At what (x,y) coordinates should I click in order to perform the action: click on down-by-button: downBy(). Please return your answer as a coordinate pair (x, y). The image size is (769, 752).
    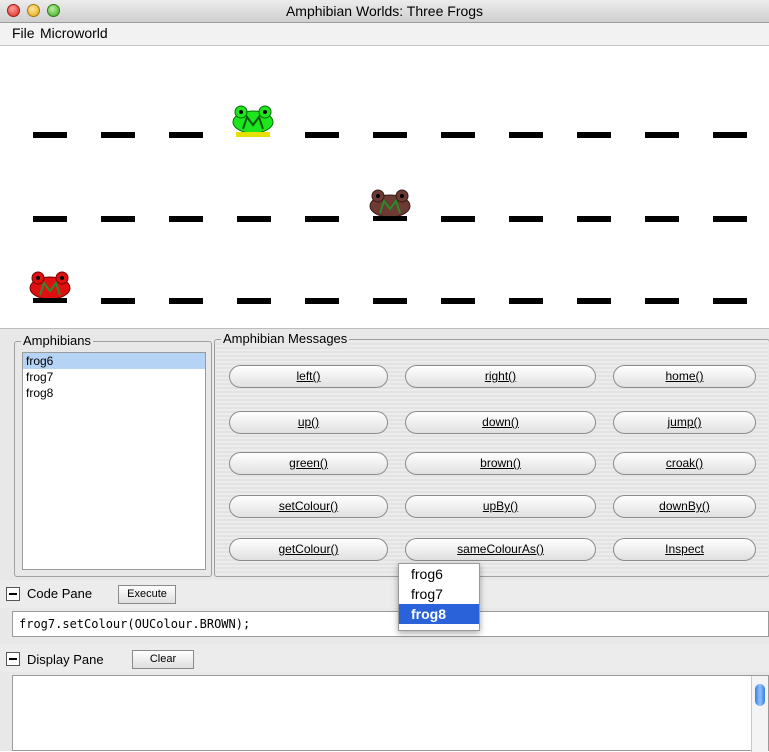
    Looking at the image, I should click on (684, 506).